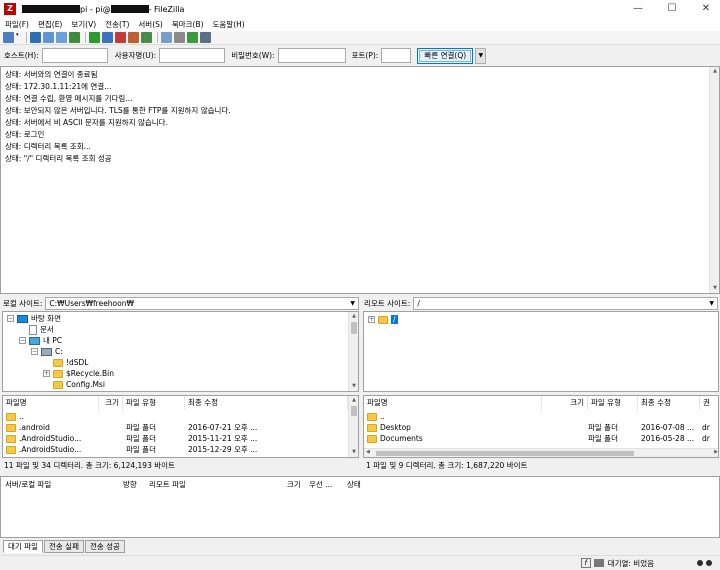 The image size is (720, 570). What do you see at coordinates (205, 37) in the screenshot?
I see `search-icon` at bounding box center [205, 37].